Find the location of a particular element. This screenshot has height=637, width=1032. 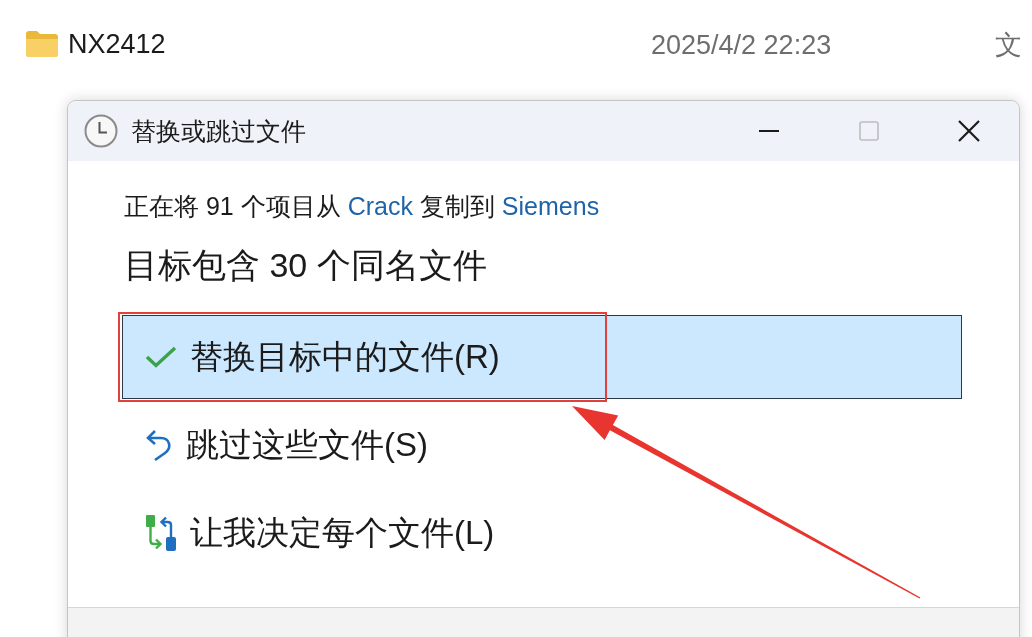

copy-status-text: 正在将 91 个项目从 Crack 复制到 Siemens is located at coordinates (362, 206).